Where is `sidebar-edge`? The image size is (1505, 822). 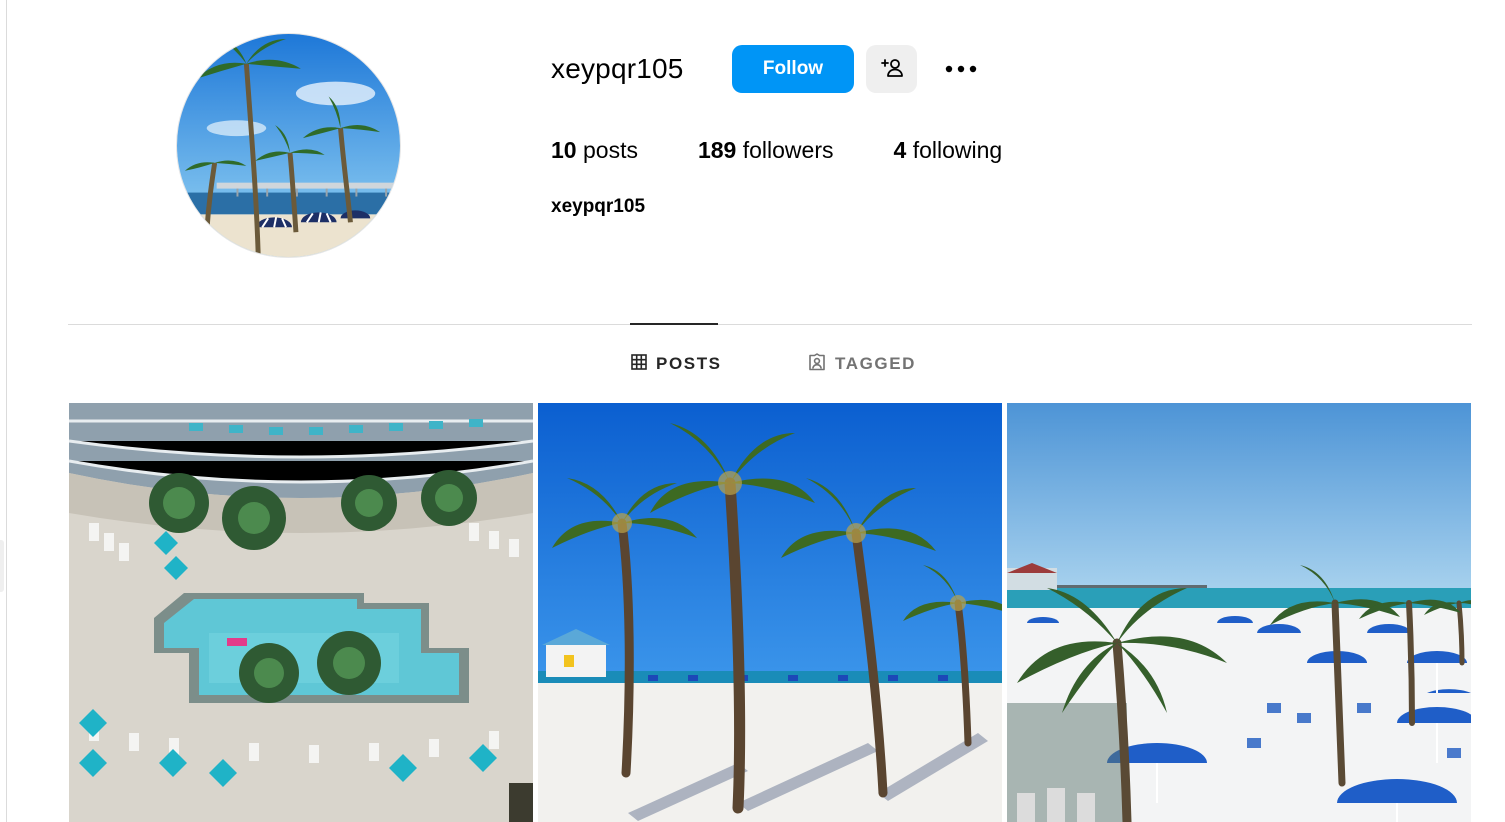
sidebar-edge is located at coordinates (6, 411).